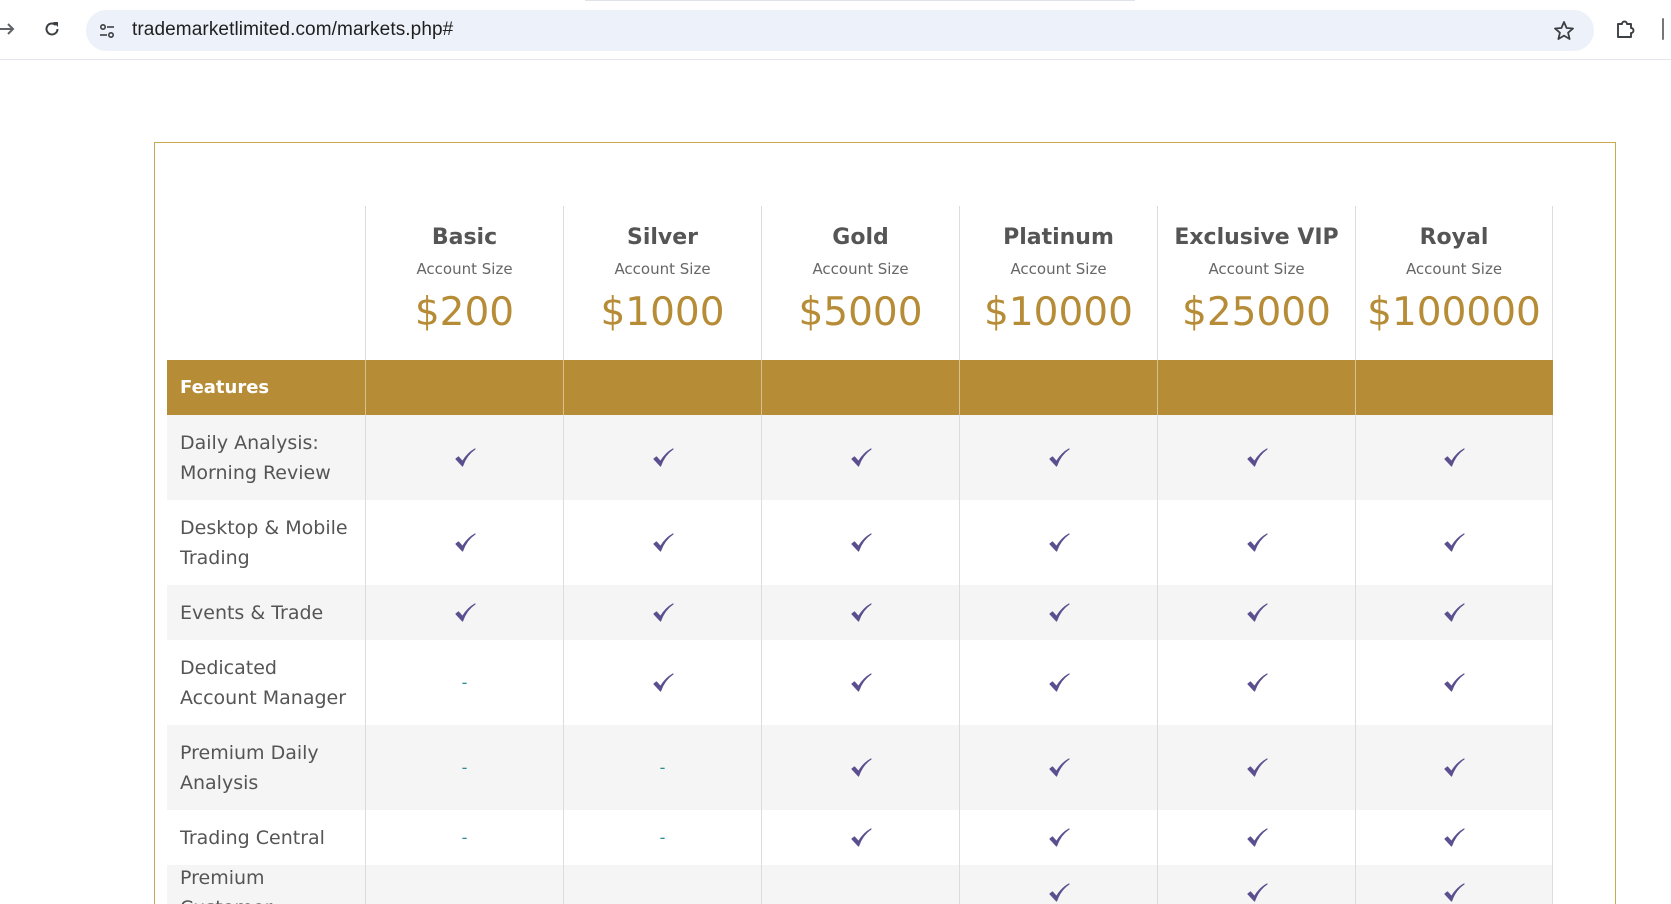 The image size is (1671, 904). I want to click on browser-toolbar: trademarketlimited.com/markets.php#, so click(835, 30).